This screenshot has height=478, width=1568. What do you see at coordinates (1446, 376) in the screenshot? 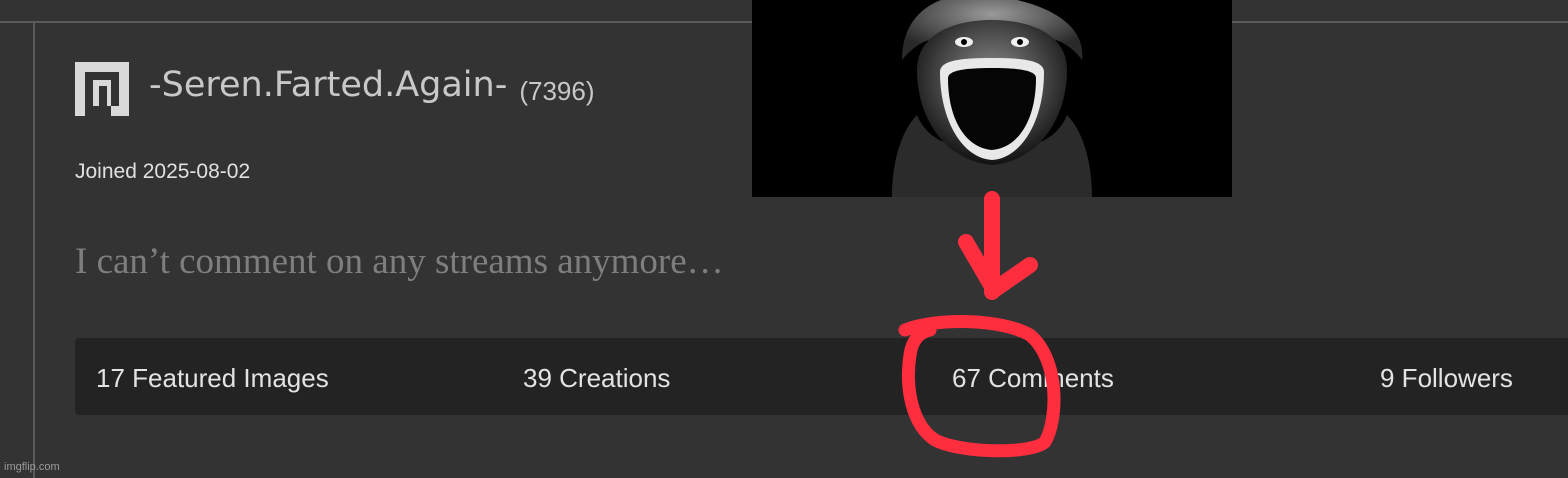
I see `followers-link: 9 Followers` at bounding box center [1446, 376].